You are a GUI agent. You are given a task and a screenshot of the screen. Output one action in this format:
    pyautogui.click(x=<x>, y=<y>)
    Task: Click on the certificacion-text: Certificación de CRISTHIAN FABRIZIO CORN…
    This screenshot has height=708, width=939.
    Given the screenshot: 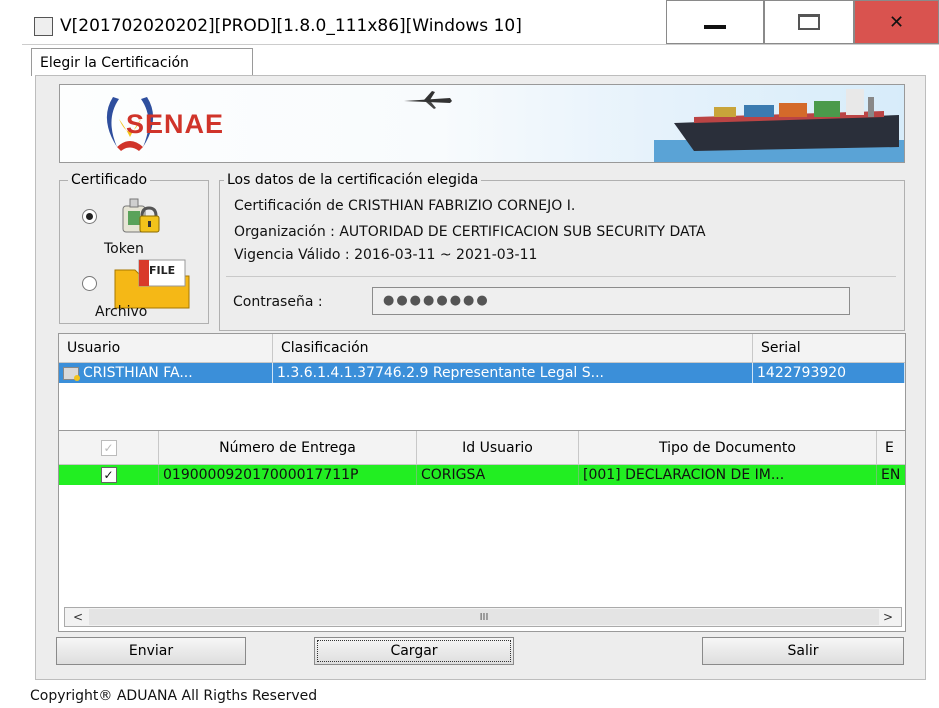 What is the action you would take?
    pyautogui.click(x=405, y=206)
    